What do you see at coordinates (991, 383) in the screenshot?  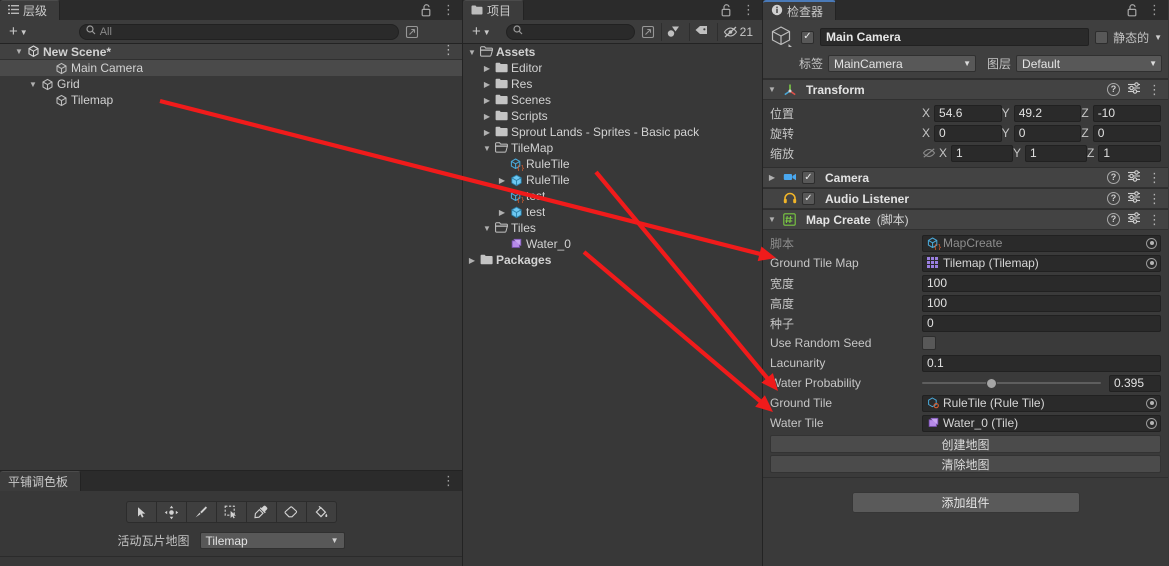 I see `slider-knob` at bounding box center [991, 383].